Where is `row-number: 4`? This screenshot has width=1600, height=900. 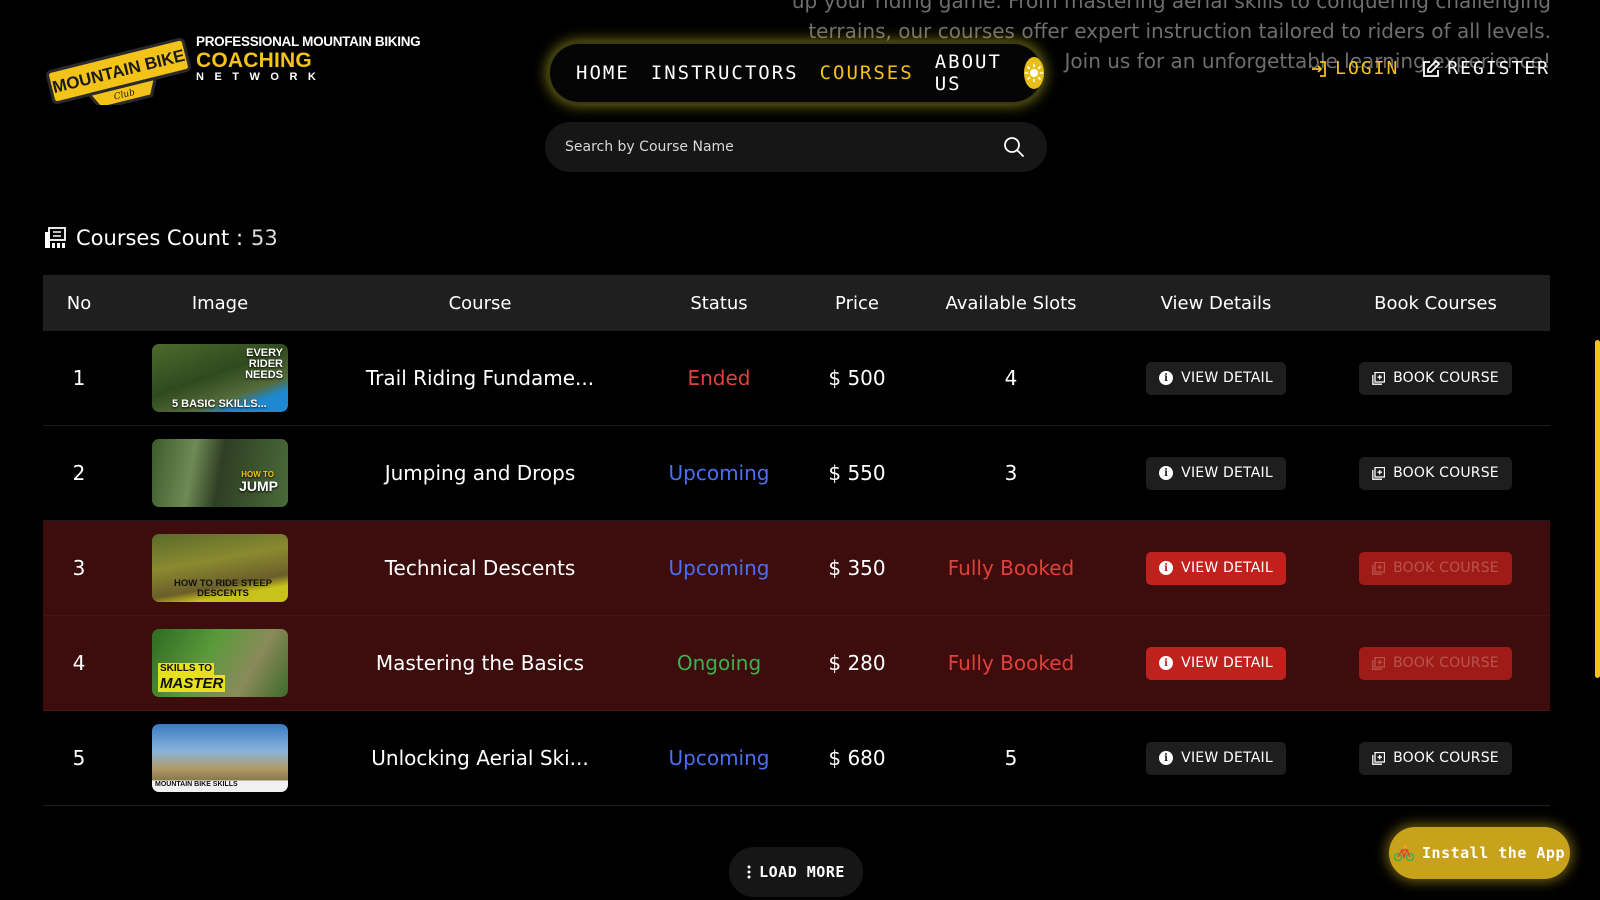
row-number: 4 is located at coordinates (79, 663).